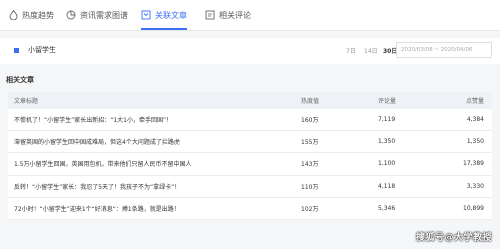 The width and height of the screenshot is (500, 249). Describe the element at coordinates (42, 50) in the screenshot. I see `keyword-label: 小留学生` at that location.